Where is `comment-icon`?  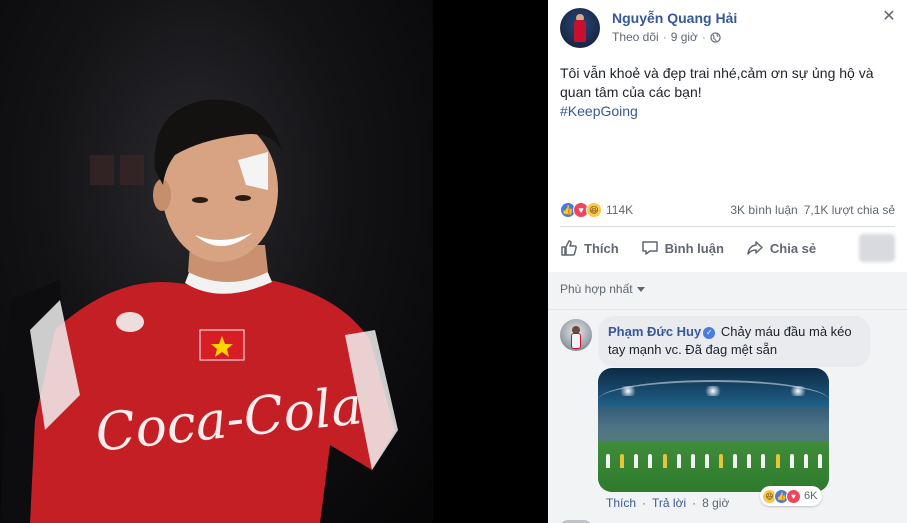 comment-icon is located at coordinates (649, 248).